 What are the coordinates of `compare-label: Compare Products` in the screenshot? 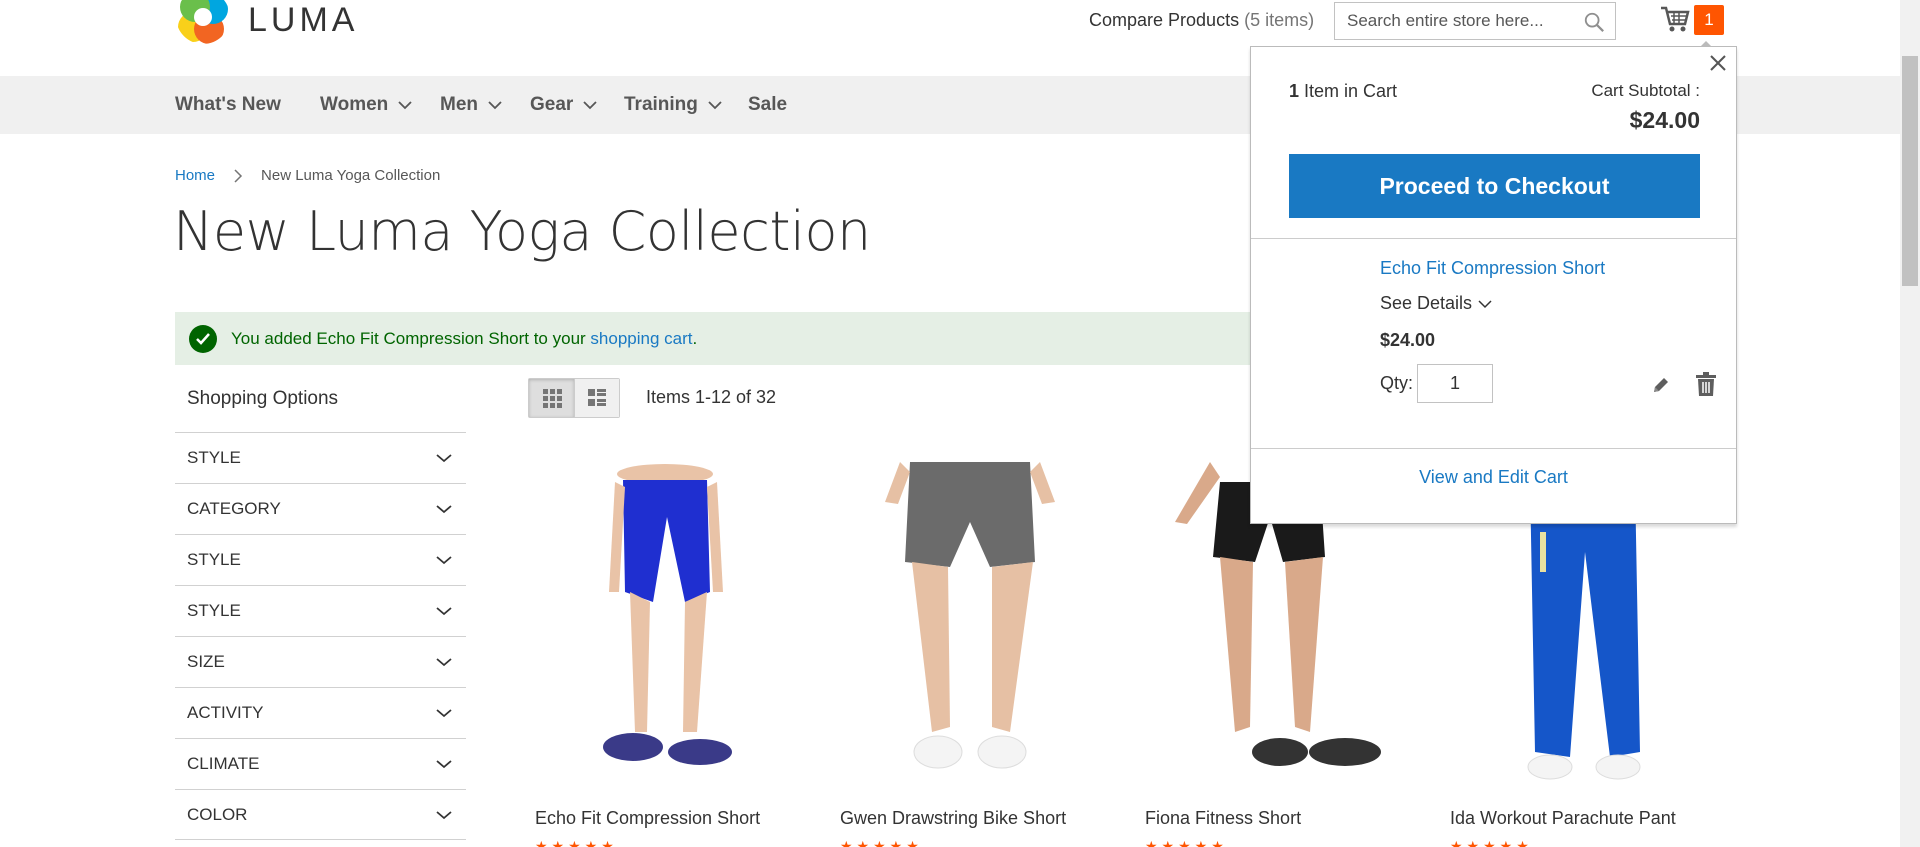 It's located at (1164, 20).